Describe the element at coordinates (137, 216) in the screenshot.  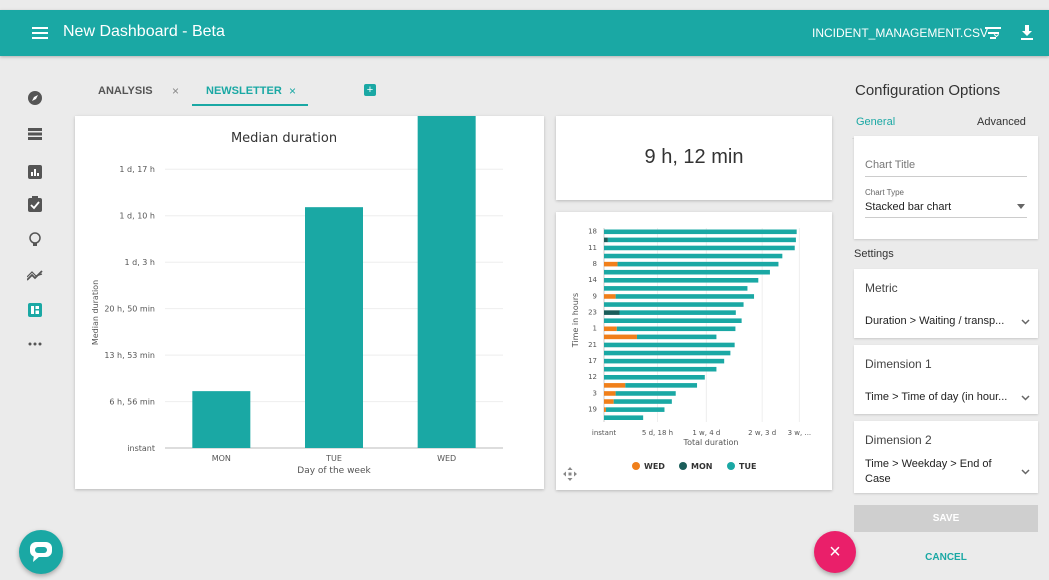
I see `y-tick-label: 1 d, 10 h` at that location.